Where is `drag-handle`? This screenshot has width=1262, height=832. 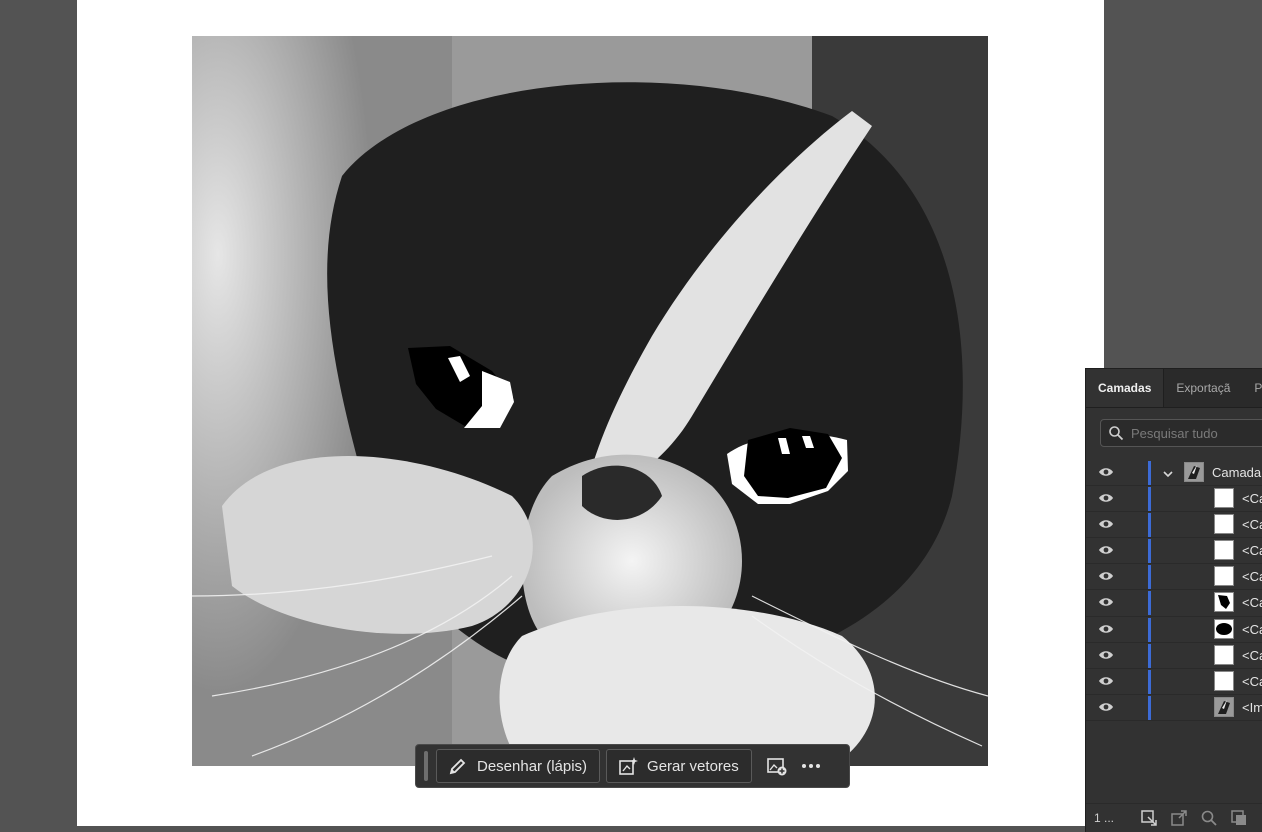 drag-handle is located at coordinates (426, 766).